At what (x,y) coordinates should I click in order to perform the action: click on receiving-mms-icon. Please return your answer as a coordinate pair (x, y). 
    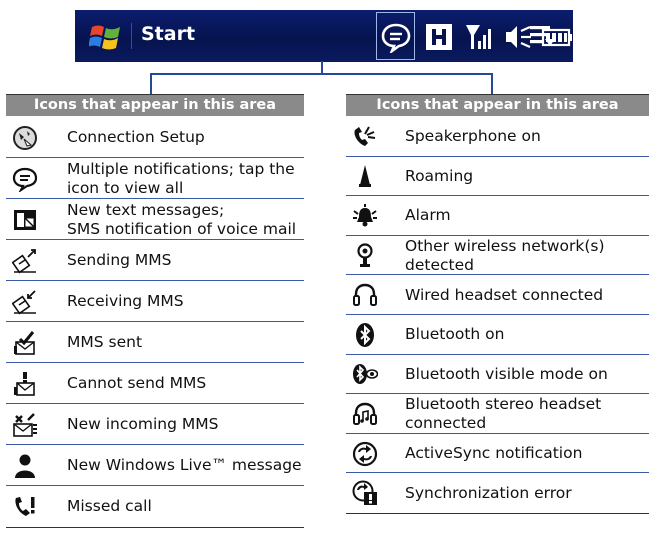
    Looking at the image, I should click on (24, 301).